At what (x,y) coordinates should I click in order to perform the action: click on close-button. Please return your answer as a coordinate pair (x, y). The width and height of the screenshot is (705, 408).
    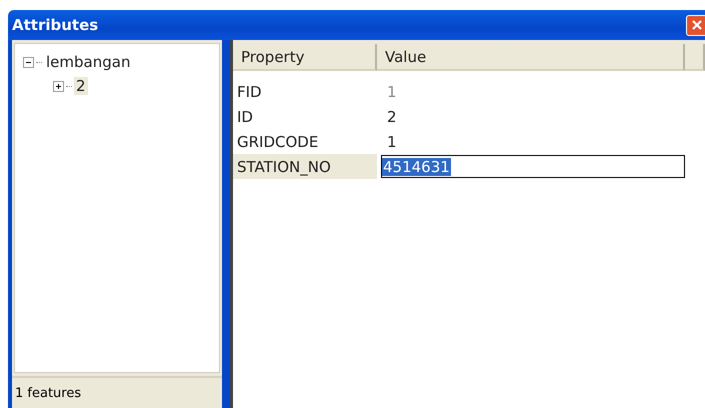
    Looking at the image, I should click on (695, 25).